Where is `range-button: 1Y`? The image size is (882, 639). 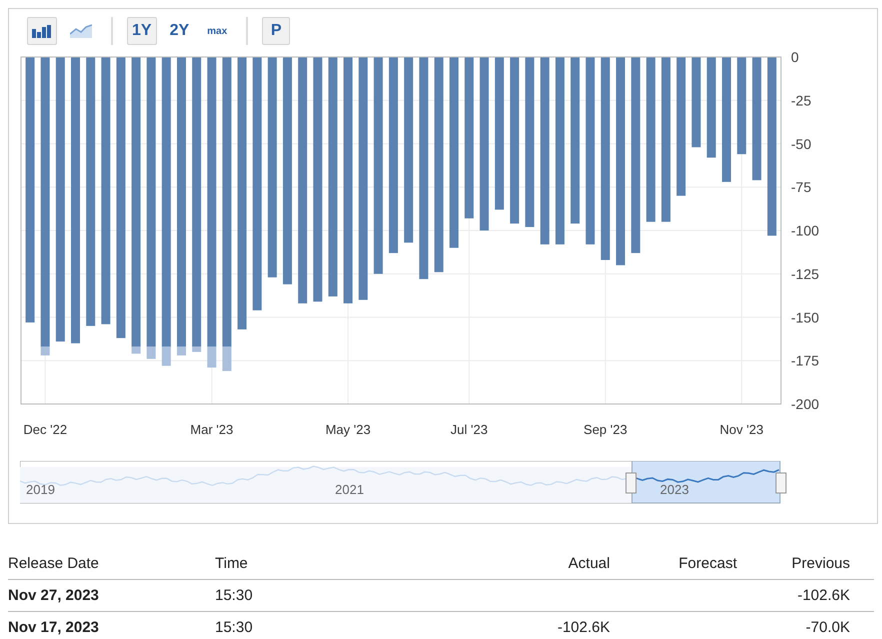 range-button: 1Y is located at coordinates (142, 31).